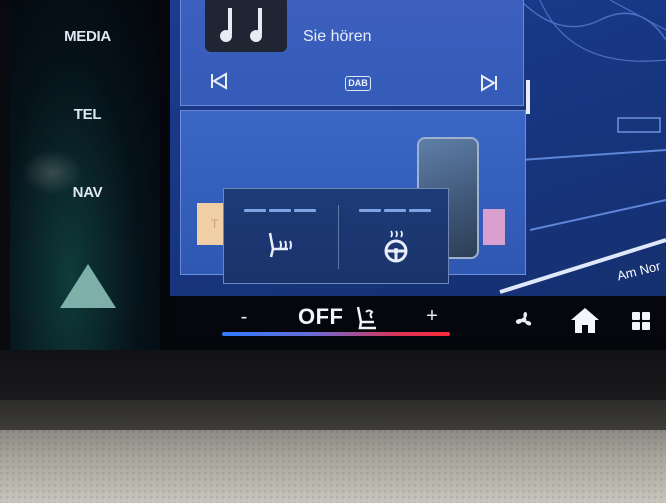 This screenshot has height=503, width=666. I want to click on apps-grid-icon, so click(641, 321).